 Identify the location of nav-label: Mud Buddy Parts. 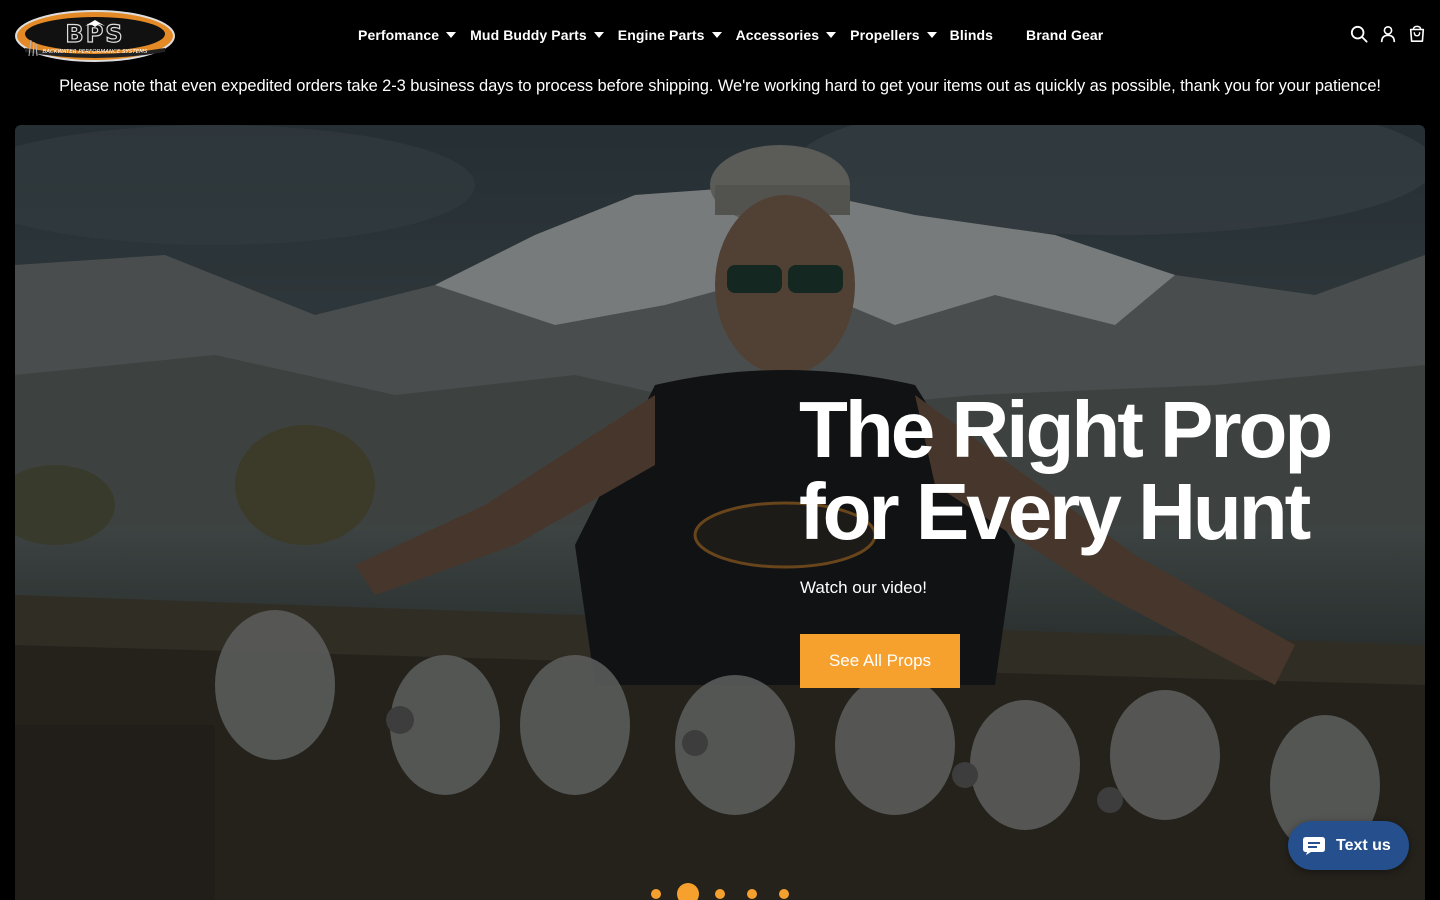
(528, 35).